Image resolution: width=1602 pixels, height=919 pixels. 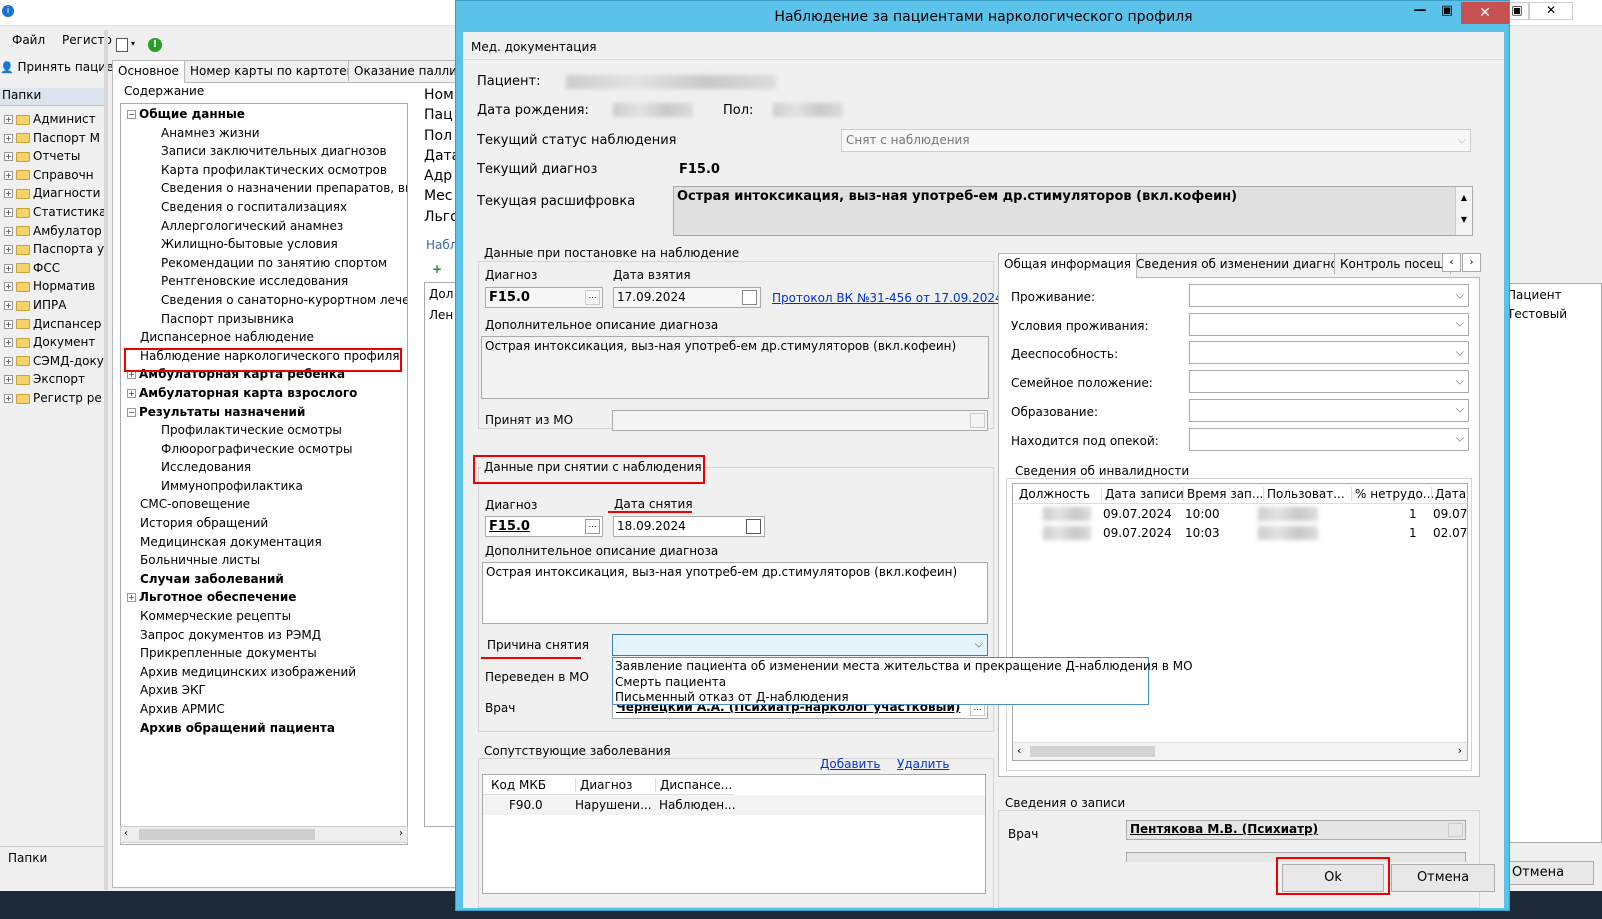 I want to click on folder-item: + Экспорт, so click(x=44, y=379).